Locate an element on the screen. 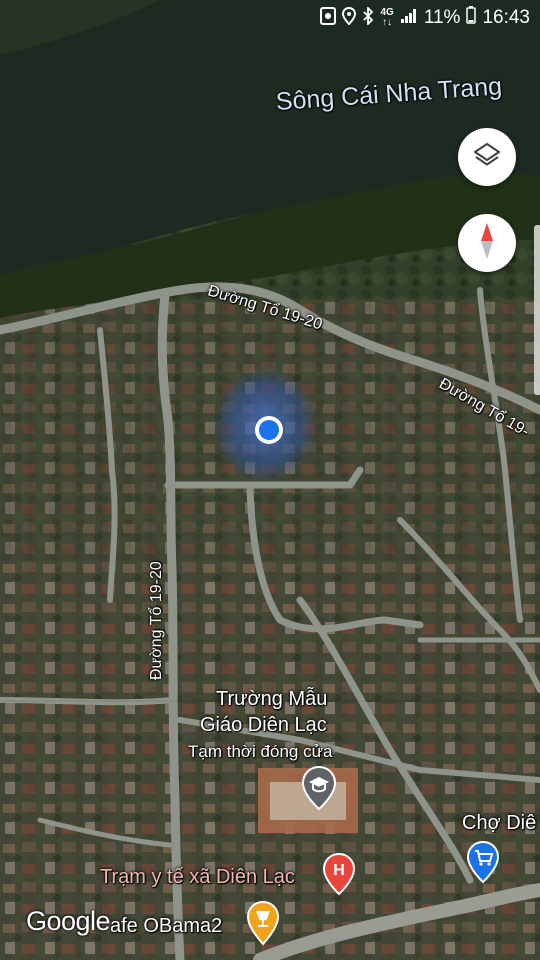 The image size is (540, 960). clock: 16:43 is located at coordinates (506, 17).